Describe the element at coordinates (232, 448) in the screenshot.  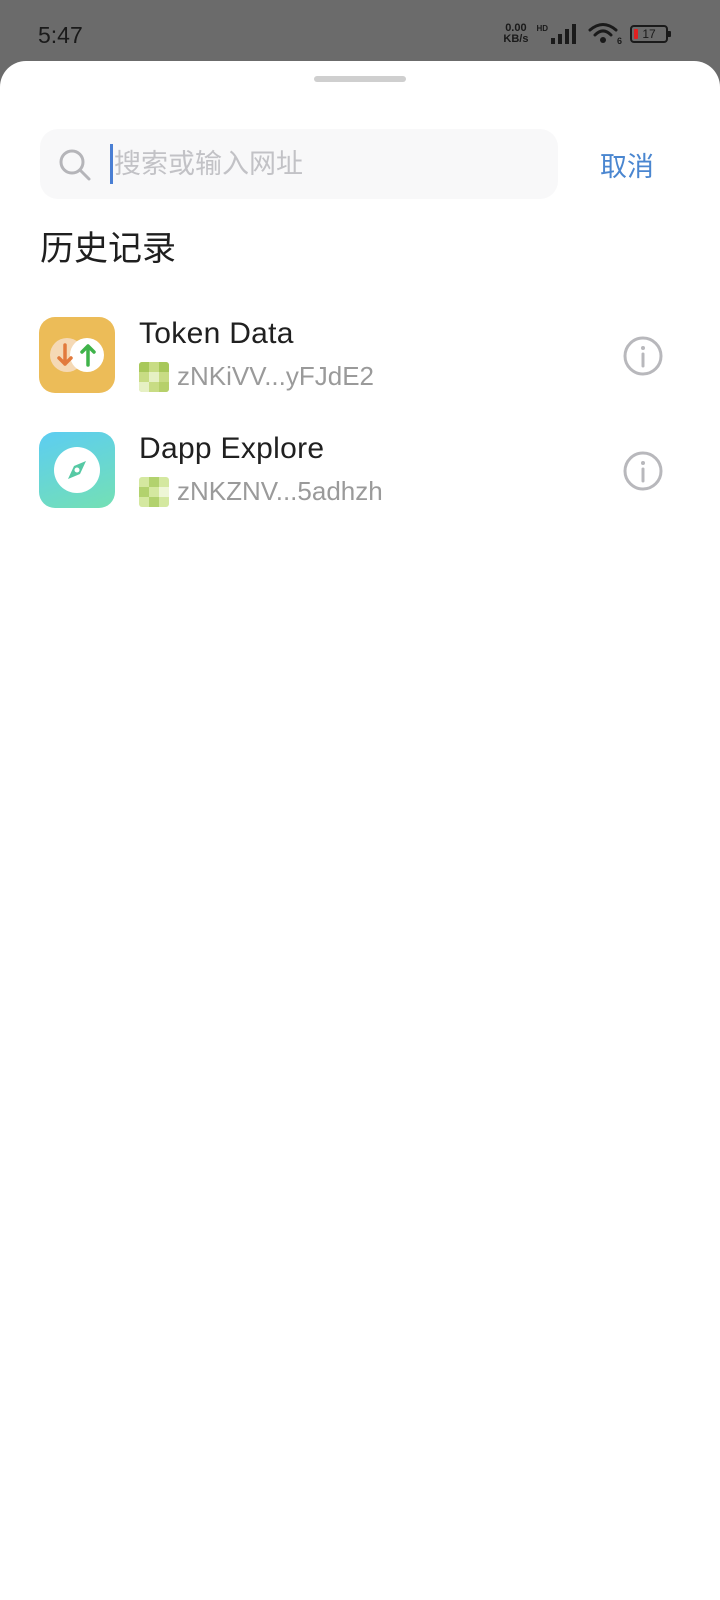
I see `history-item-name: Dapp Explore` at that location.